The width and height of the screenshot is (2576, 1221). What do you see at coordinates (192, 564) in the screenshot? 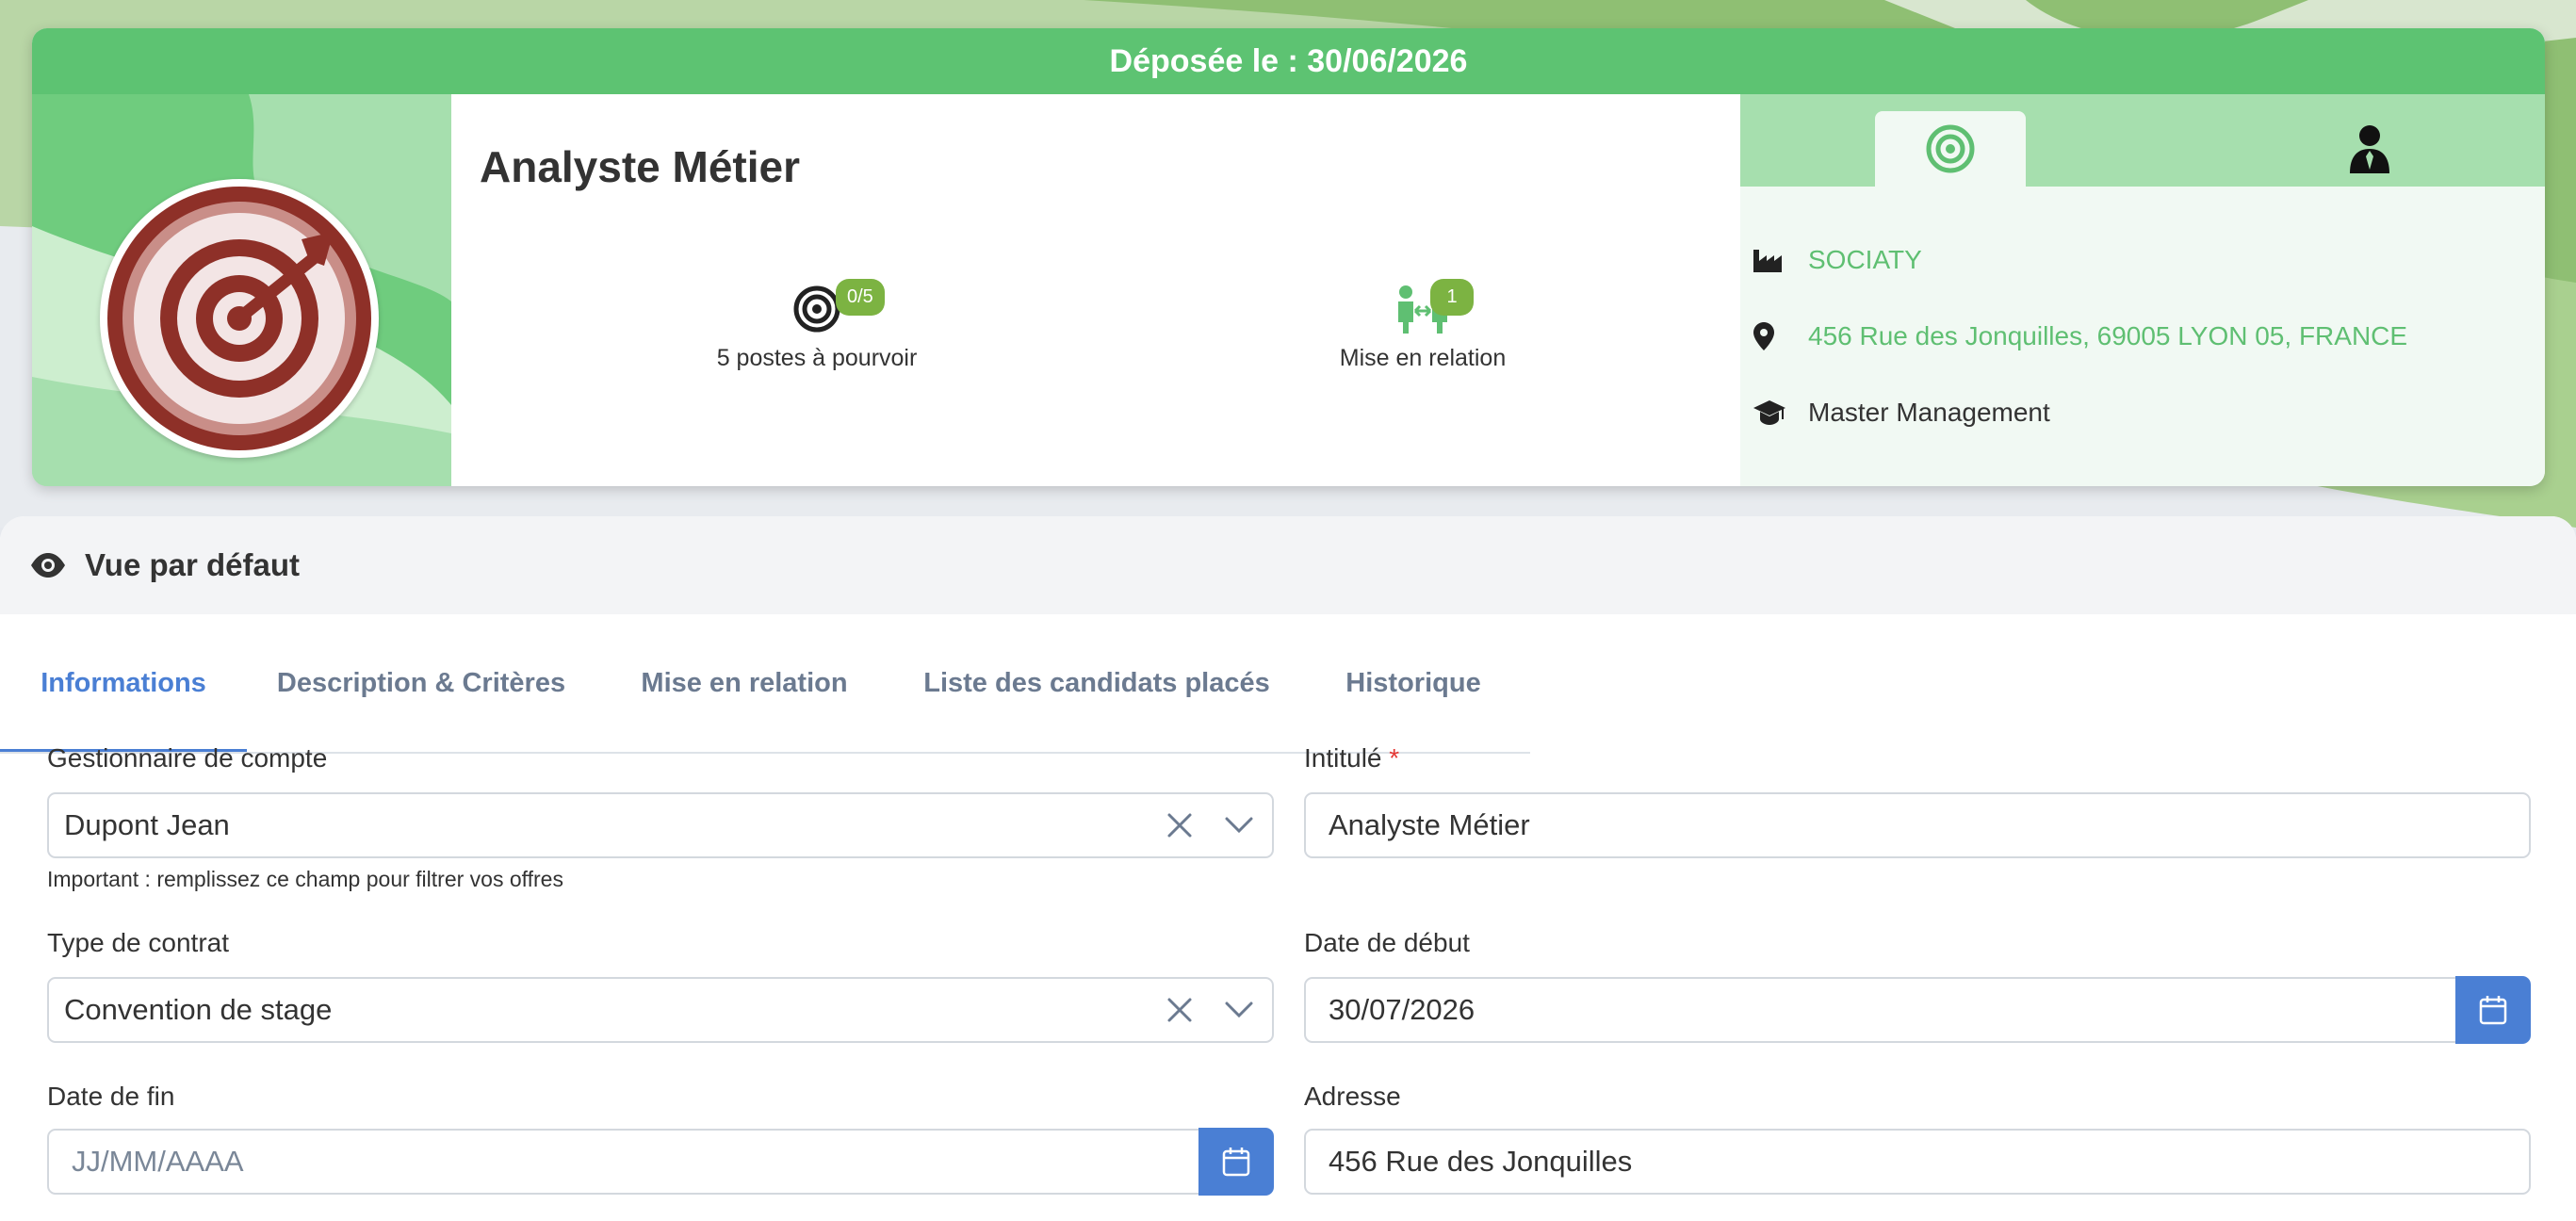
I see `view-title: Vue par défaut` at bounding box center [192, 564].